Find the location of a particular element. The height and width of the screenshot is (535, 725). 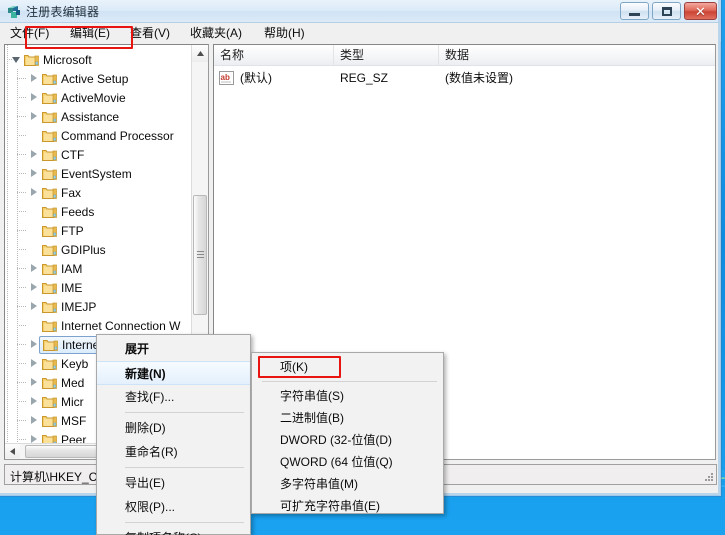

tree-item-med: Med is located at coordinates (58, 382).